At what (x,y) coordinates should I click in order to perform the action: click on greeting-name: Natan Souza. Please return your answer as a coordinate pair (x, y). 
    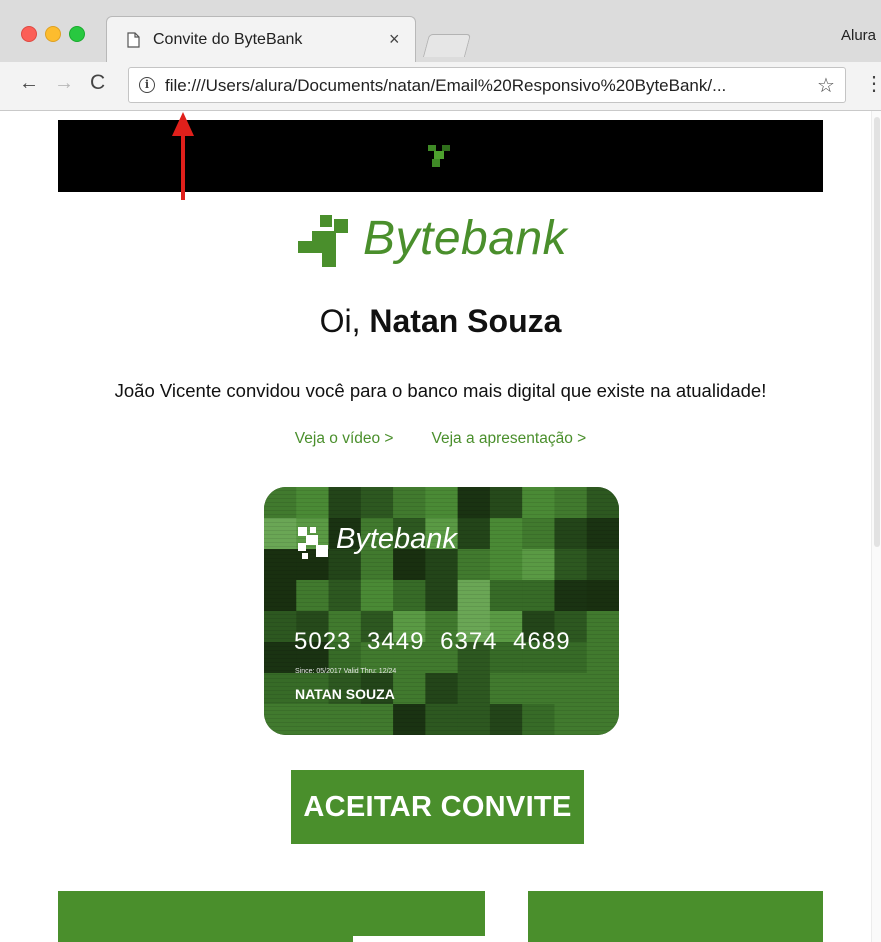
    Looking at the image, I should click on (465, 321).